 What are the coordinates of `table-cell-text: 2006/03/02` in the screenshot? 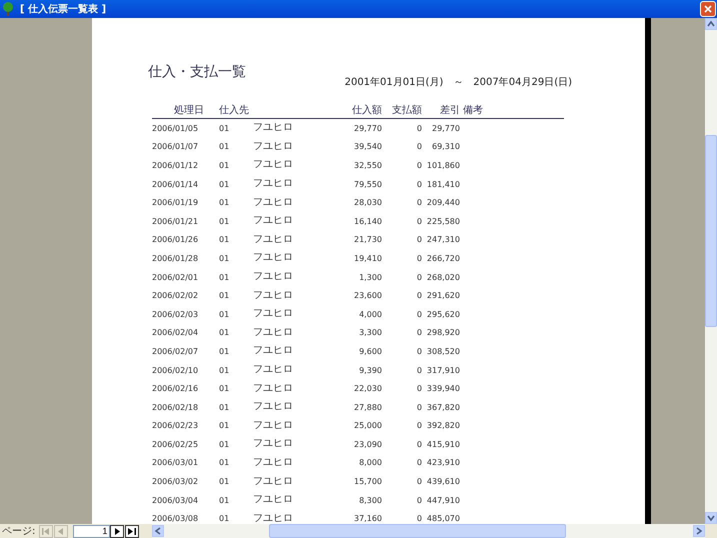 It's located at (176, 481).